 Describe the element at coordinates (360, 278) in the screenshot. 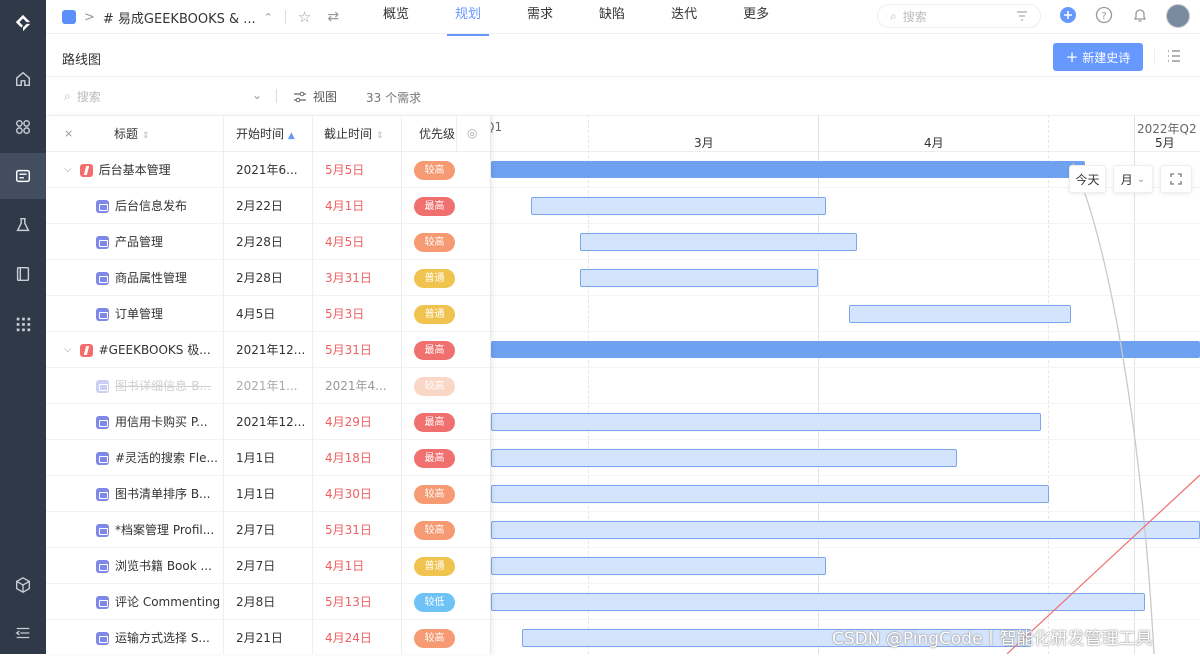

I see `row-end: 3月31日` at that location.